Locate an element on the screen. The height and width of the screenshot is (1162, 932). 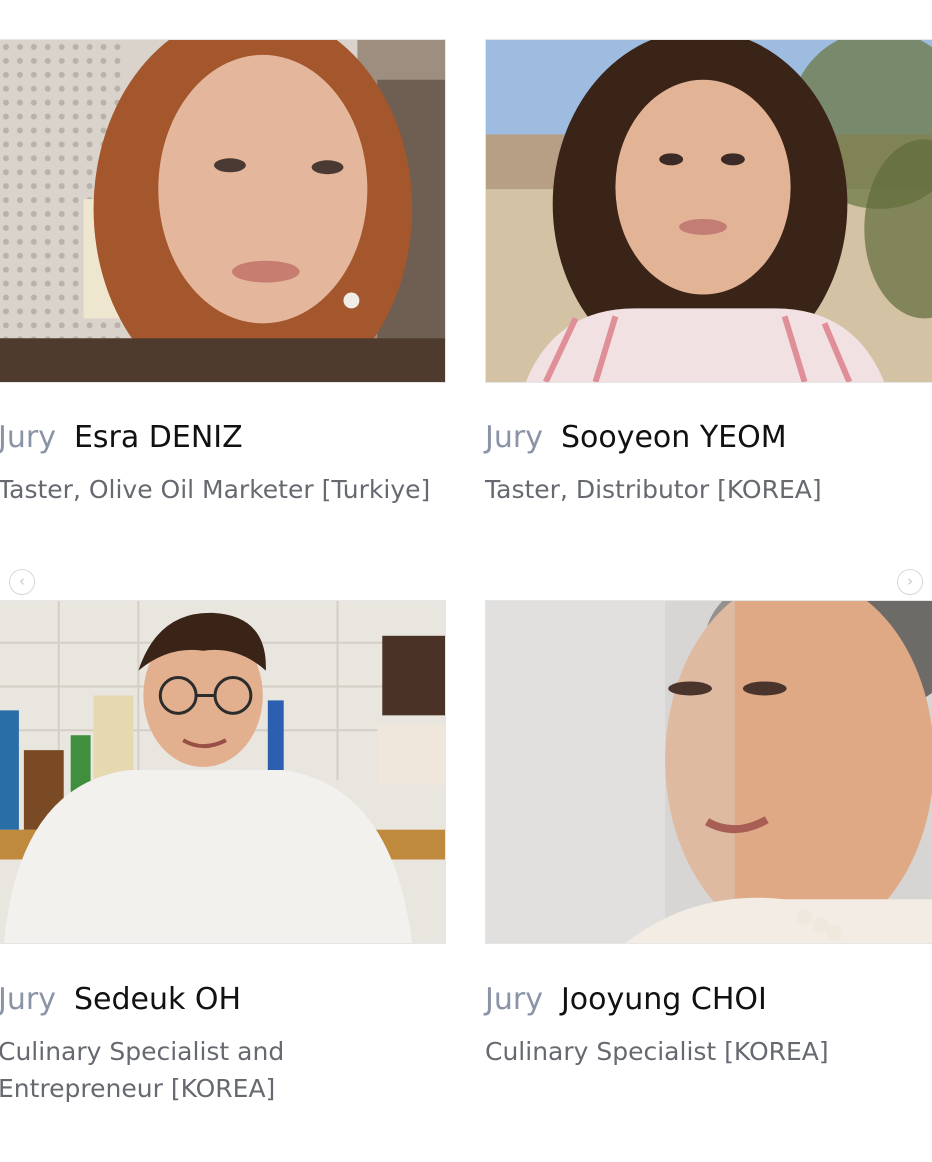
carousel-prev-button: ‹ is located at coordinates (22, 582).